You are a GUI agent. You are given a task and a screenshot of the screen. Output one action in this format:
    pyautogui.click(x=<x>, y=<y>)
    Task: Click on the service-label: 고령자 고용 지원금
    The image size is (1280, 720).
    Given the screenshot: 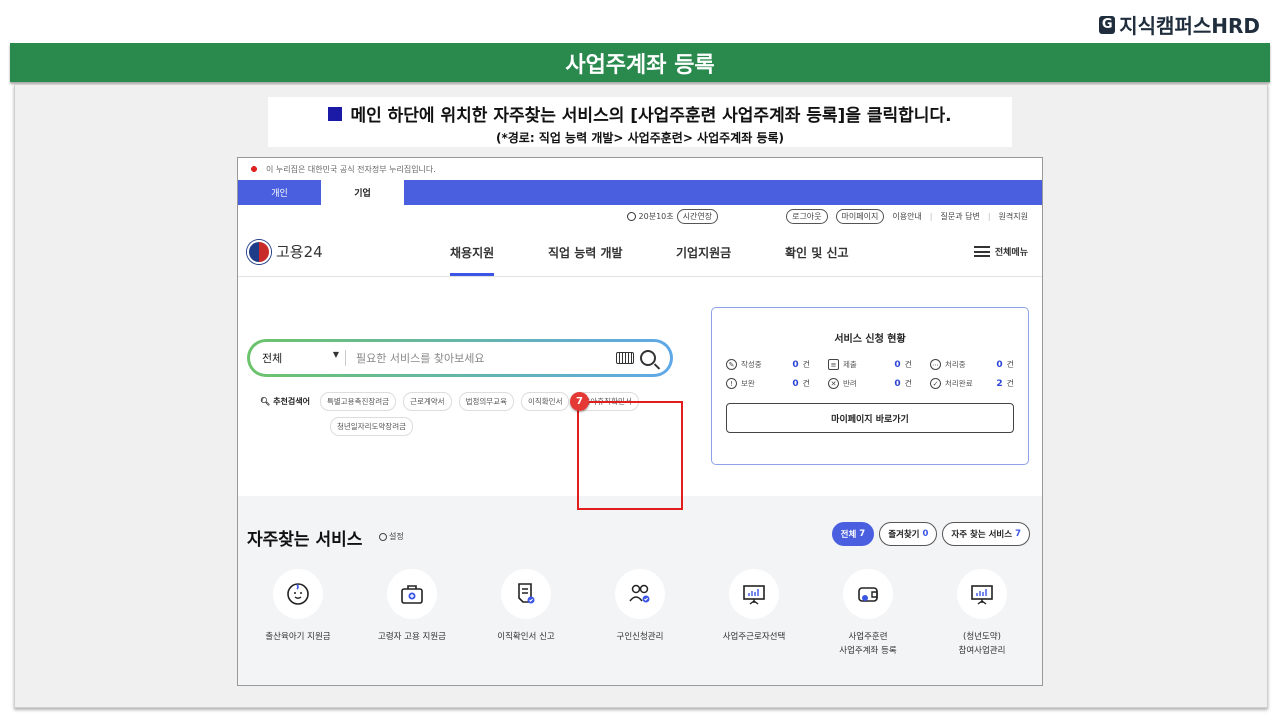 What is the action you would take?
    pyautogui.click(x=412, y=637)
    